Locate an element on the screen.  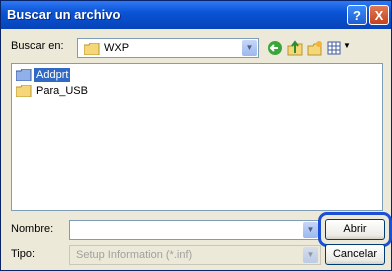
dialog-title: Buscar un archivo is located at coordinates (64, 14).